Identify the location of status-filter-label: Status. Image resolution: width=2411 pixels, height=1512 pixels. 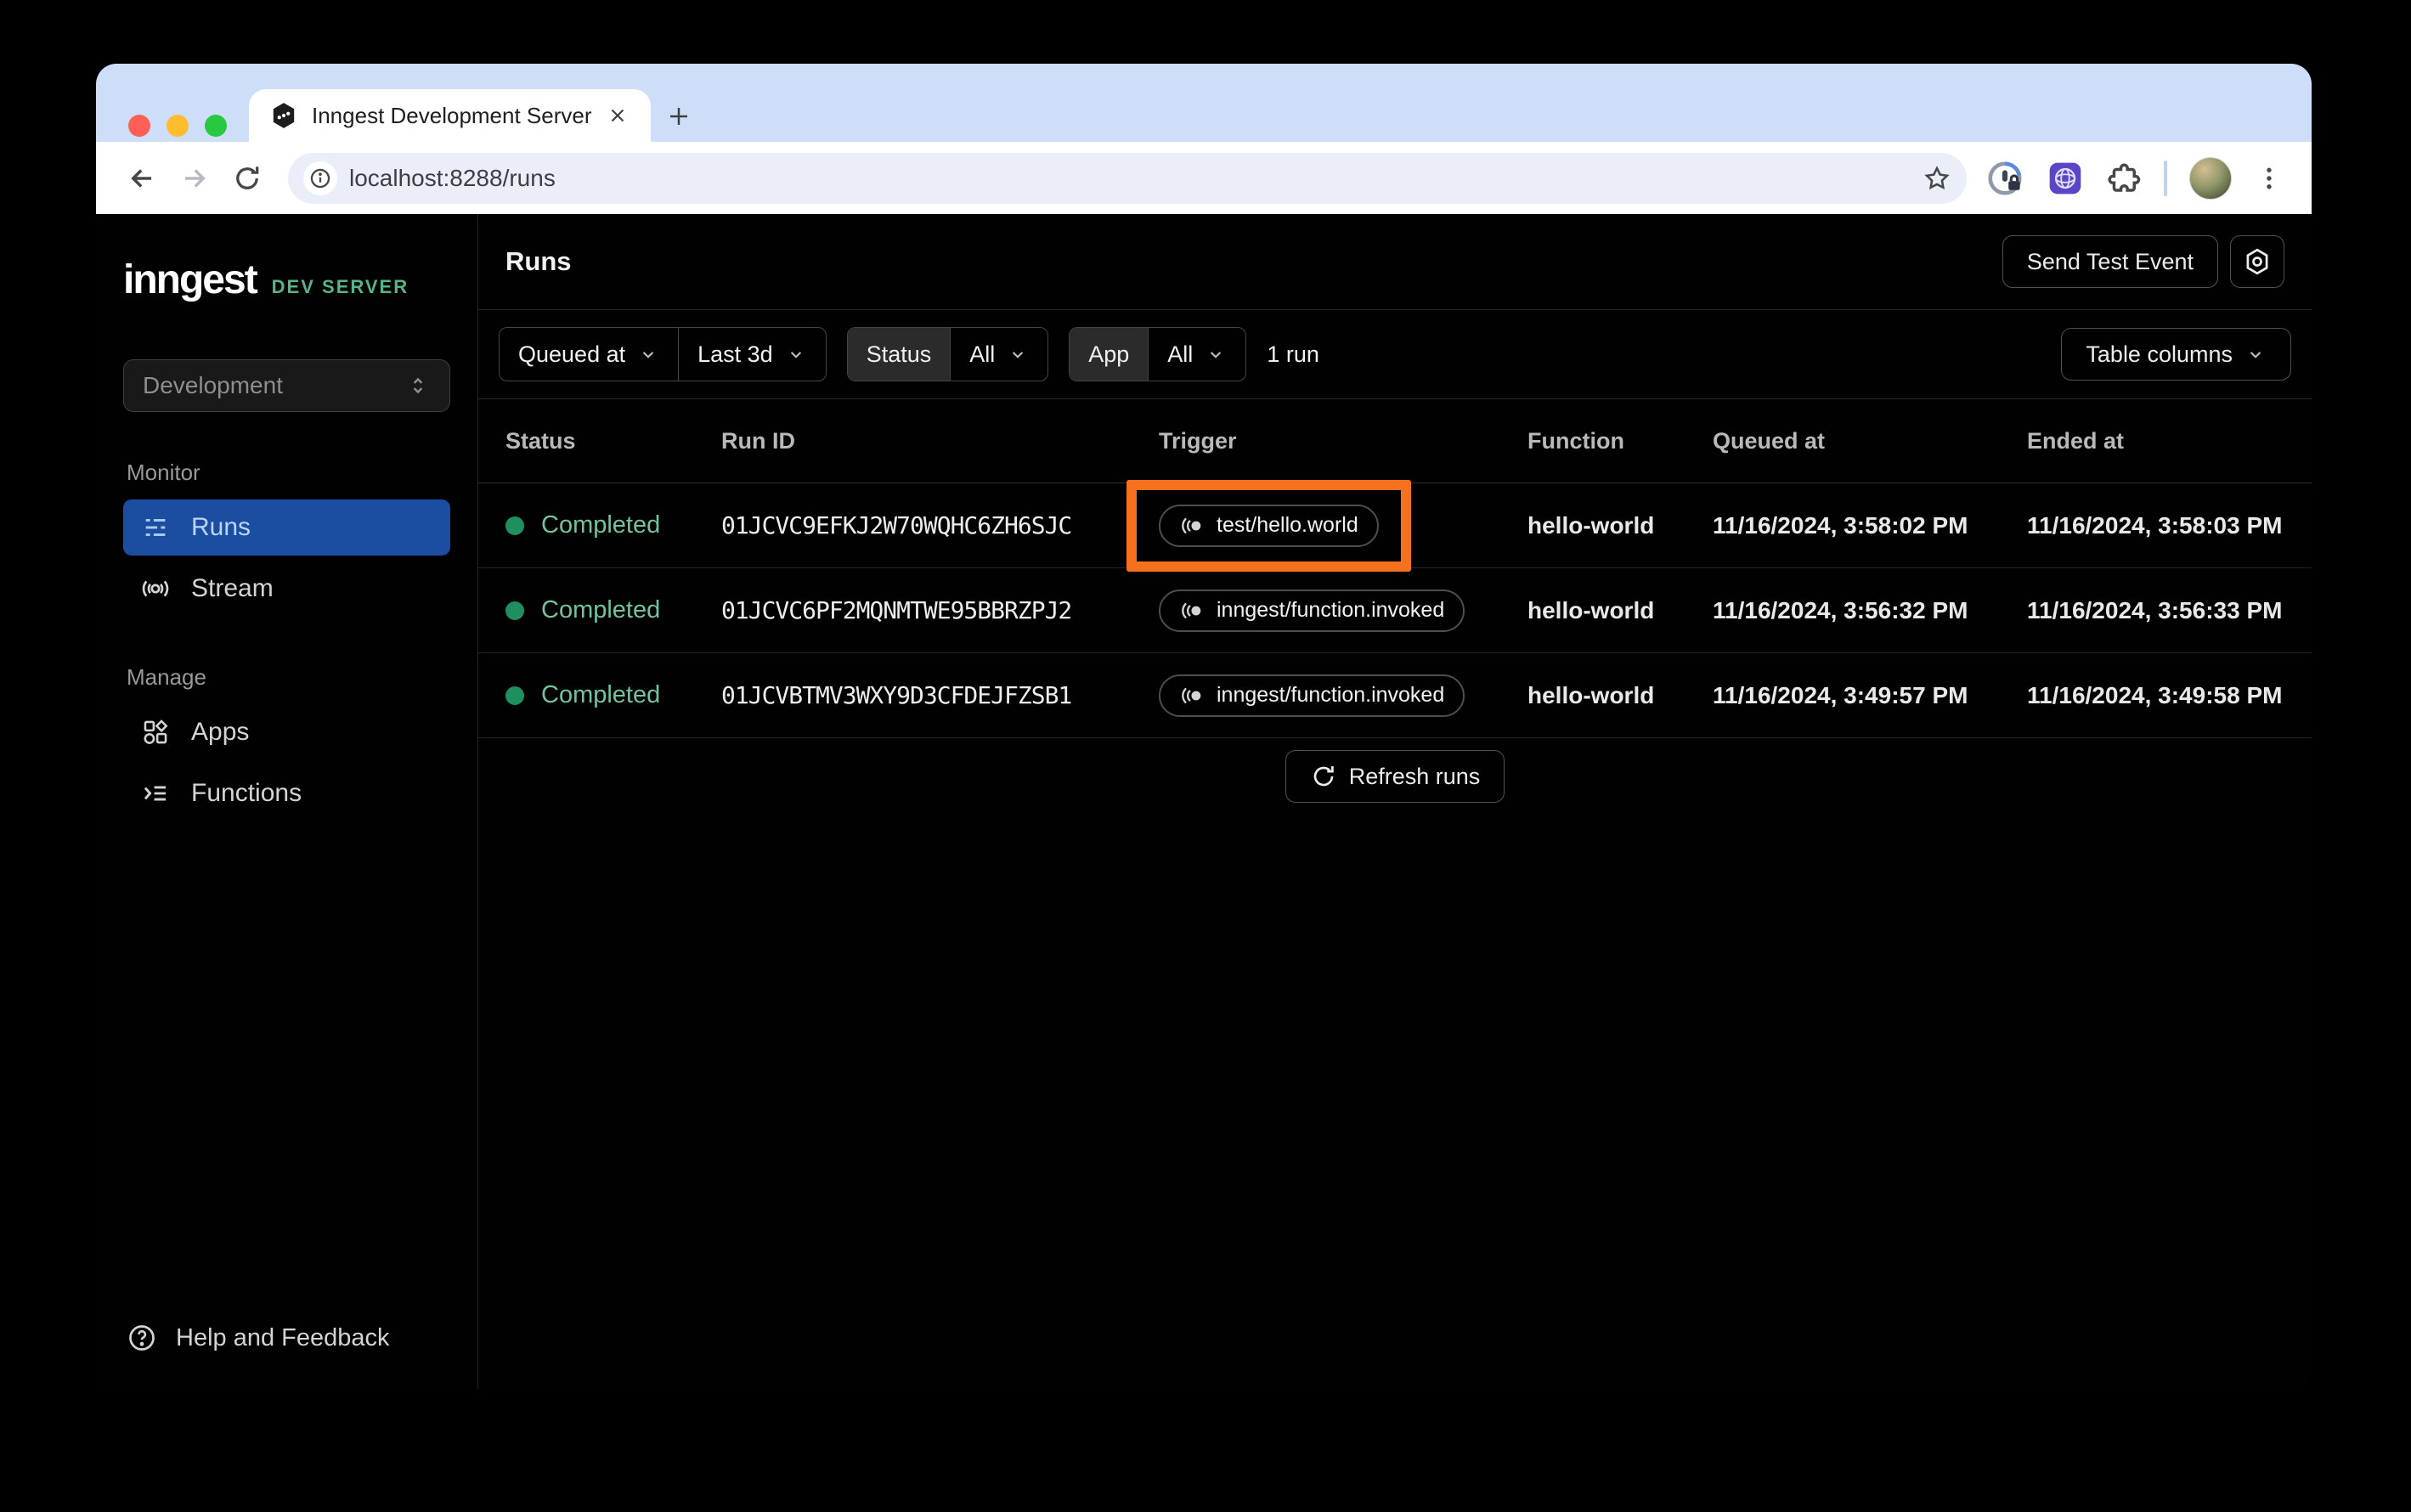
(899, 354).